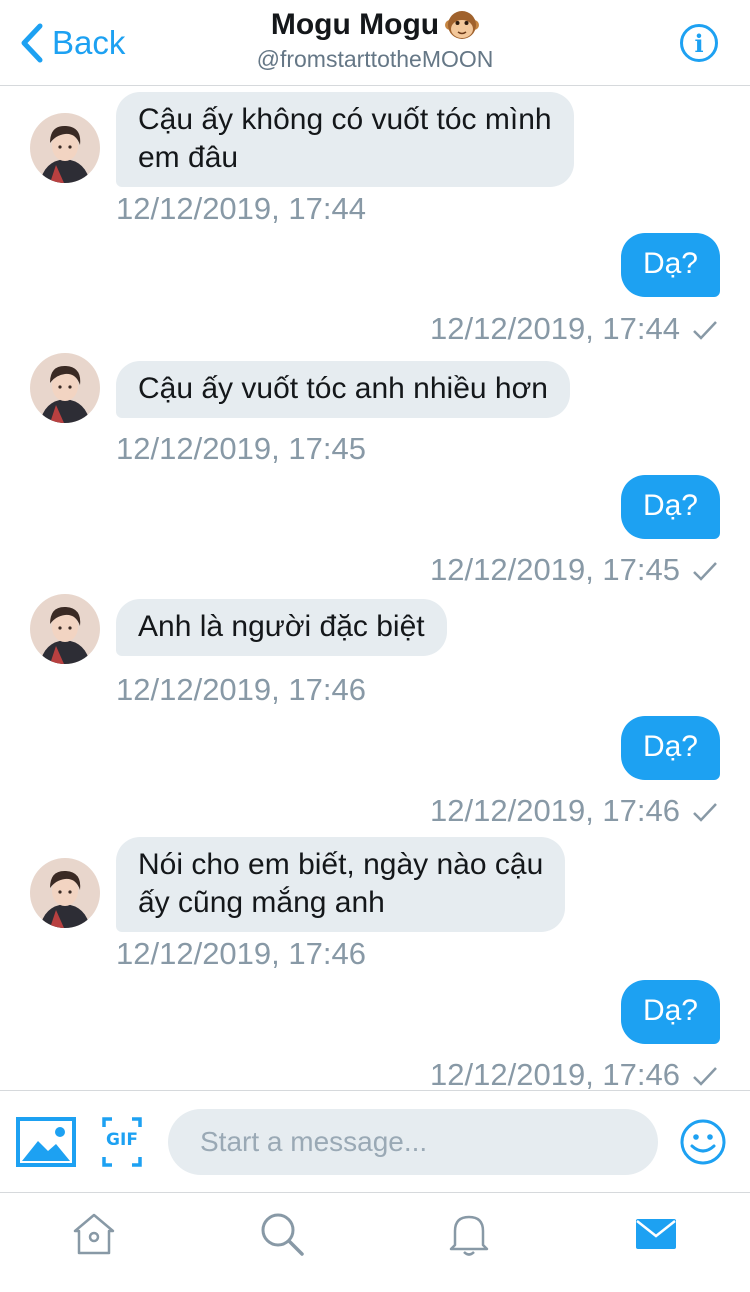  Describe the element at coordinates (188, 157) in the screenshot. I see `message-line: em đâu` at that location.